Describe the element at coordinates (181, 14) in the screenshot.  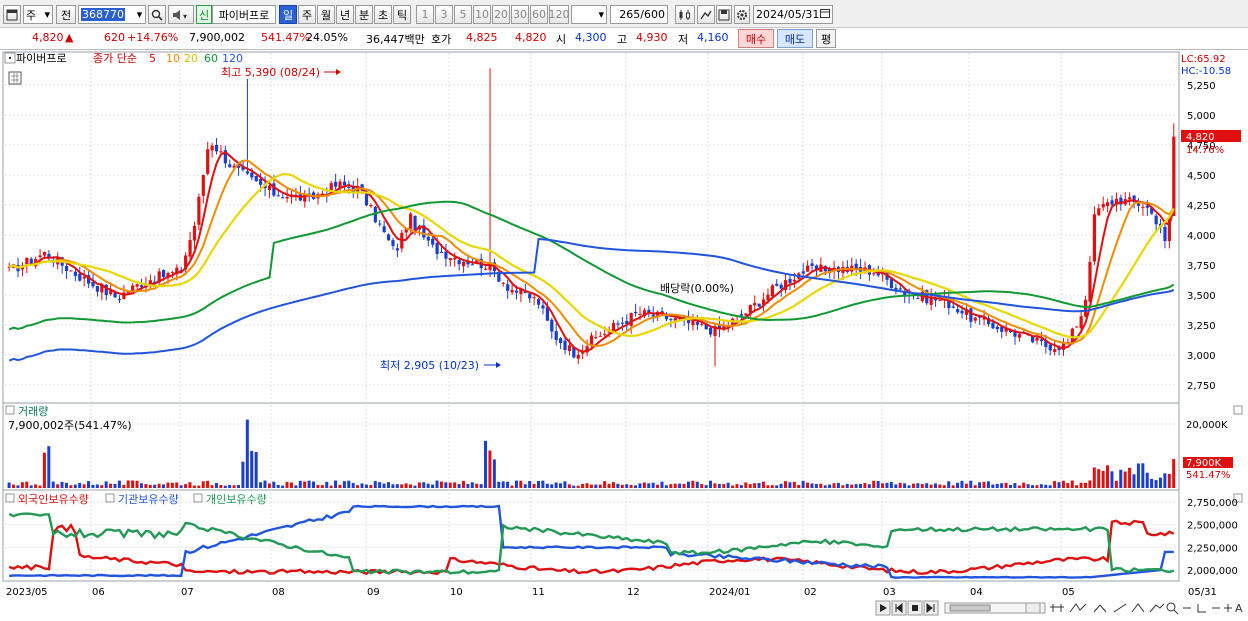
I see `speaker-icon: ▾` at that location.